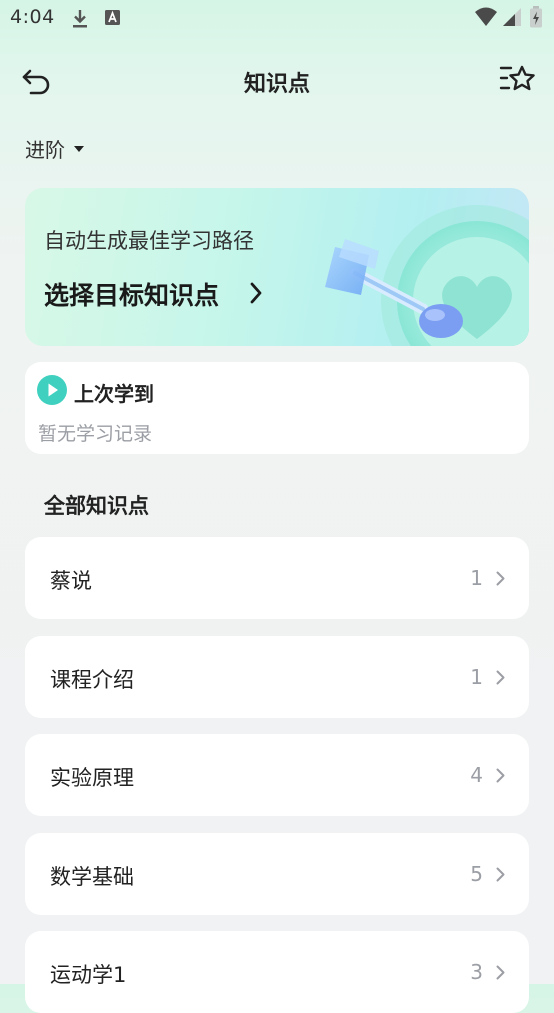 The width and height of the screenshot is (554, 1013). What do you see at coordinates (92, 877) in the screenshot?
I see `knowledge-point-name: 数学基础` at bounding box center [92, 877].